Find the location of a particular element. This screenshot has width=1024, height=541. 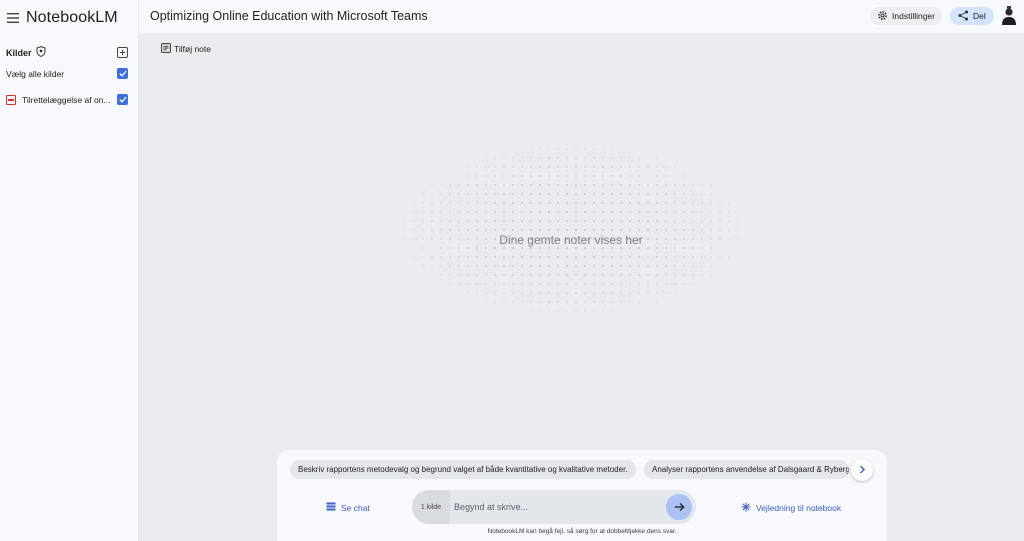

source-count-badge: 1 kilde is located at coordinates (431, 507).